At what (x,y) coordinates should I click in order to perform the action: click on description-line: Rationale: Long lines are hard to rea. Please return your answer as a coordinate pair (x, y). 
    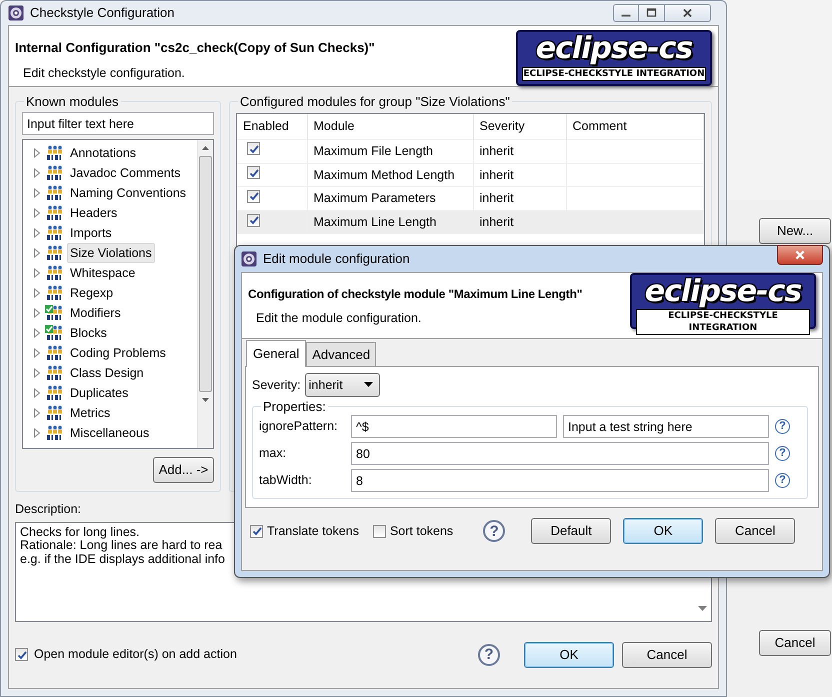
    Looking at the image, I should click on (121, 546).